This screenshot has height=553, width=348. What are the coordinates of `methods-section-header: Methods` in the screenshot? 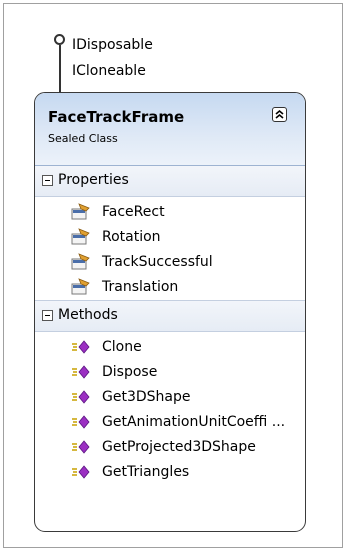 It's located at (170, 316).